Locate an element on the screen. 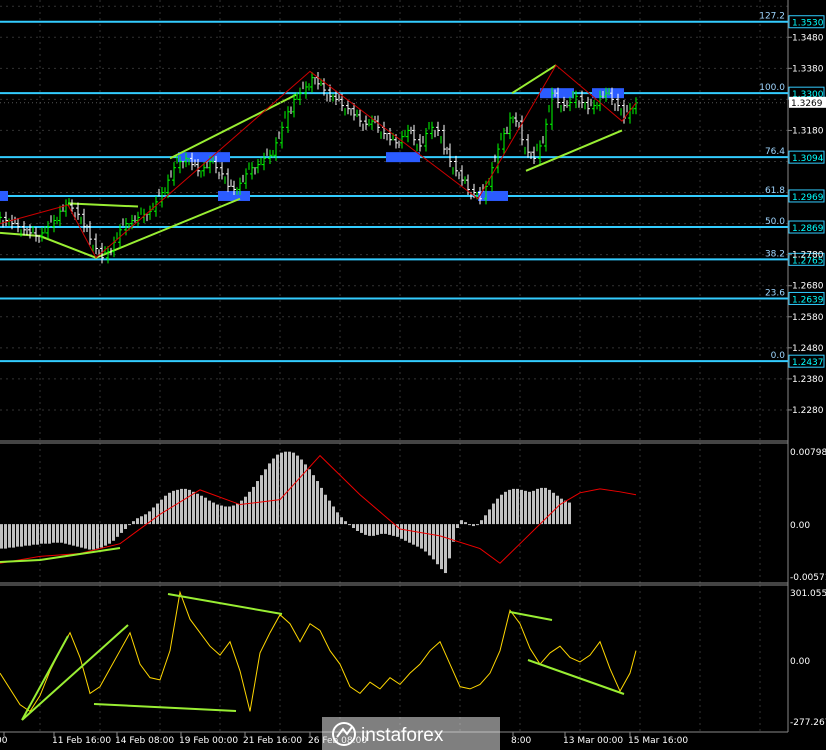  current-price-label: 1.3269 is located at coordinates (807, 102).